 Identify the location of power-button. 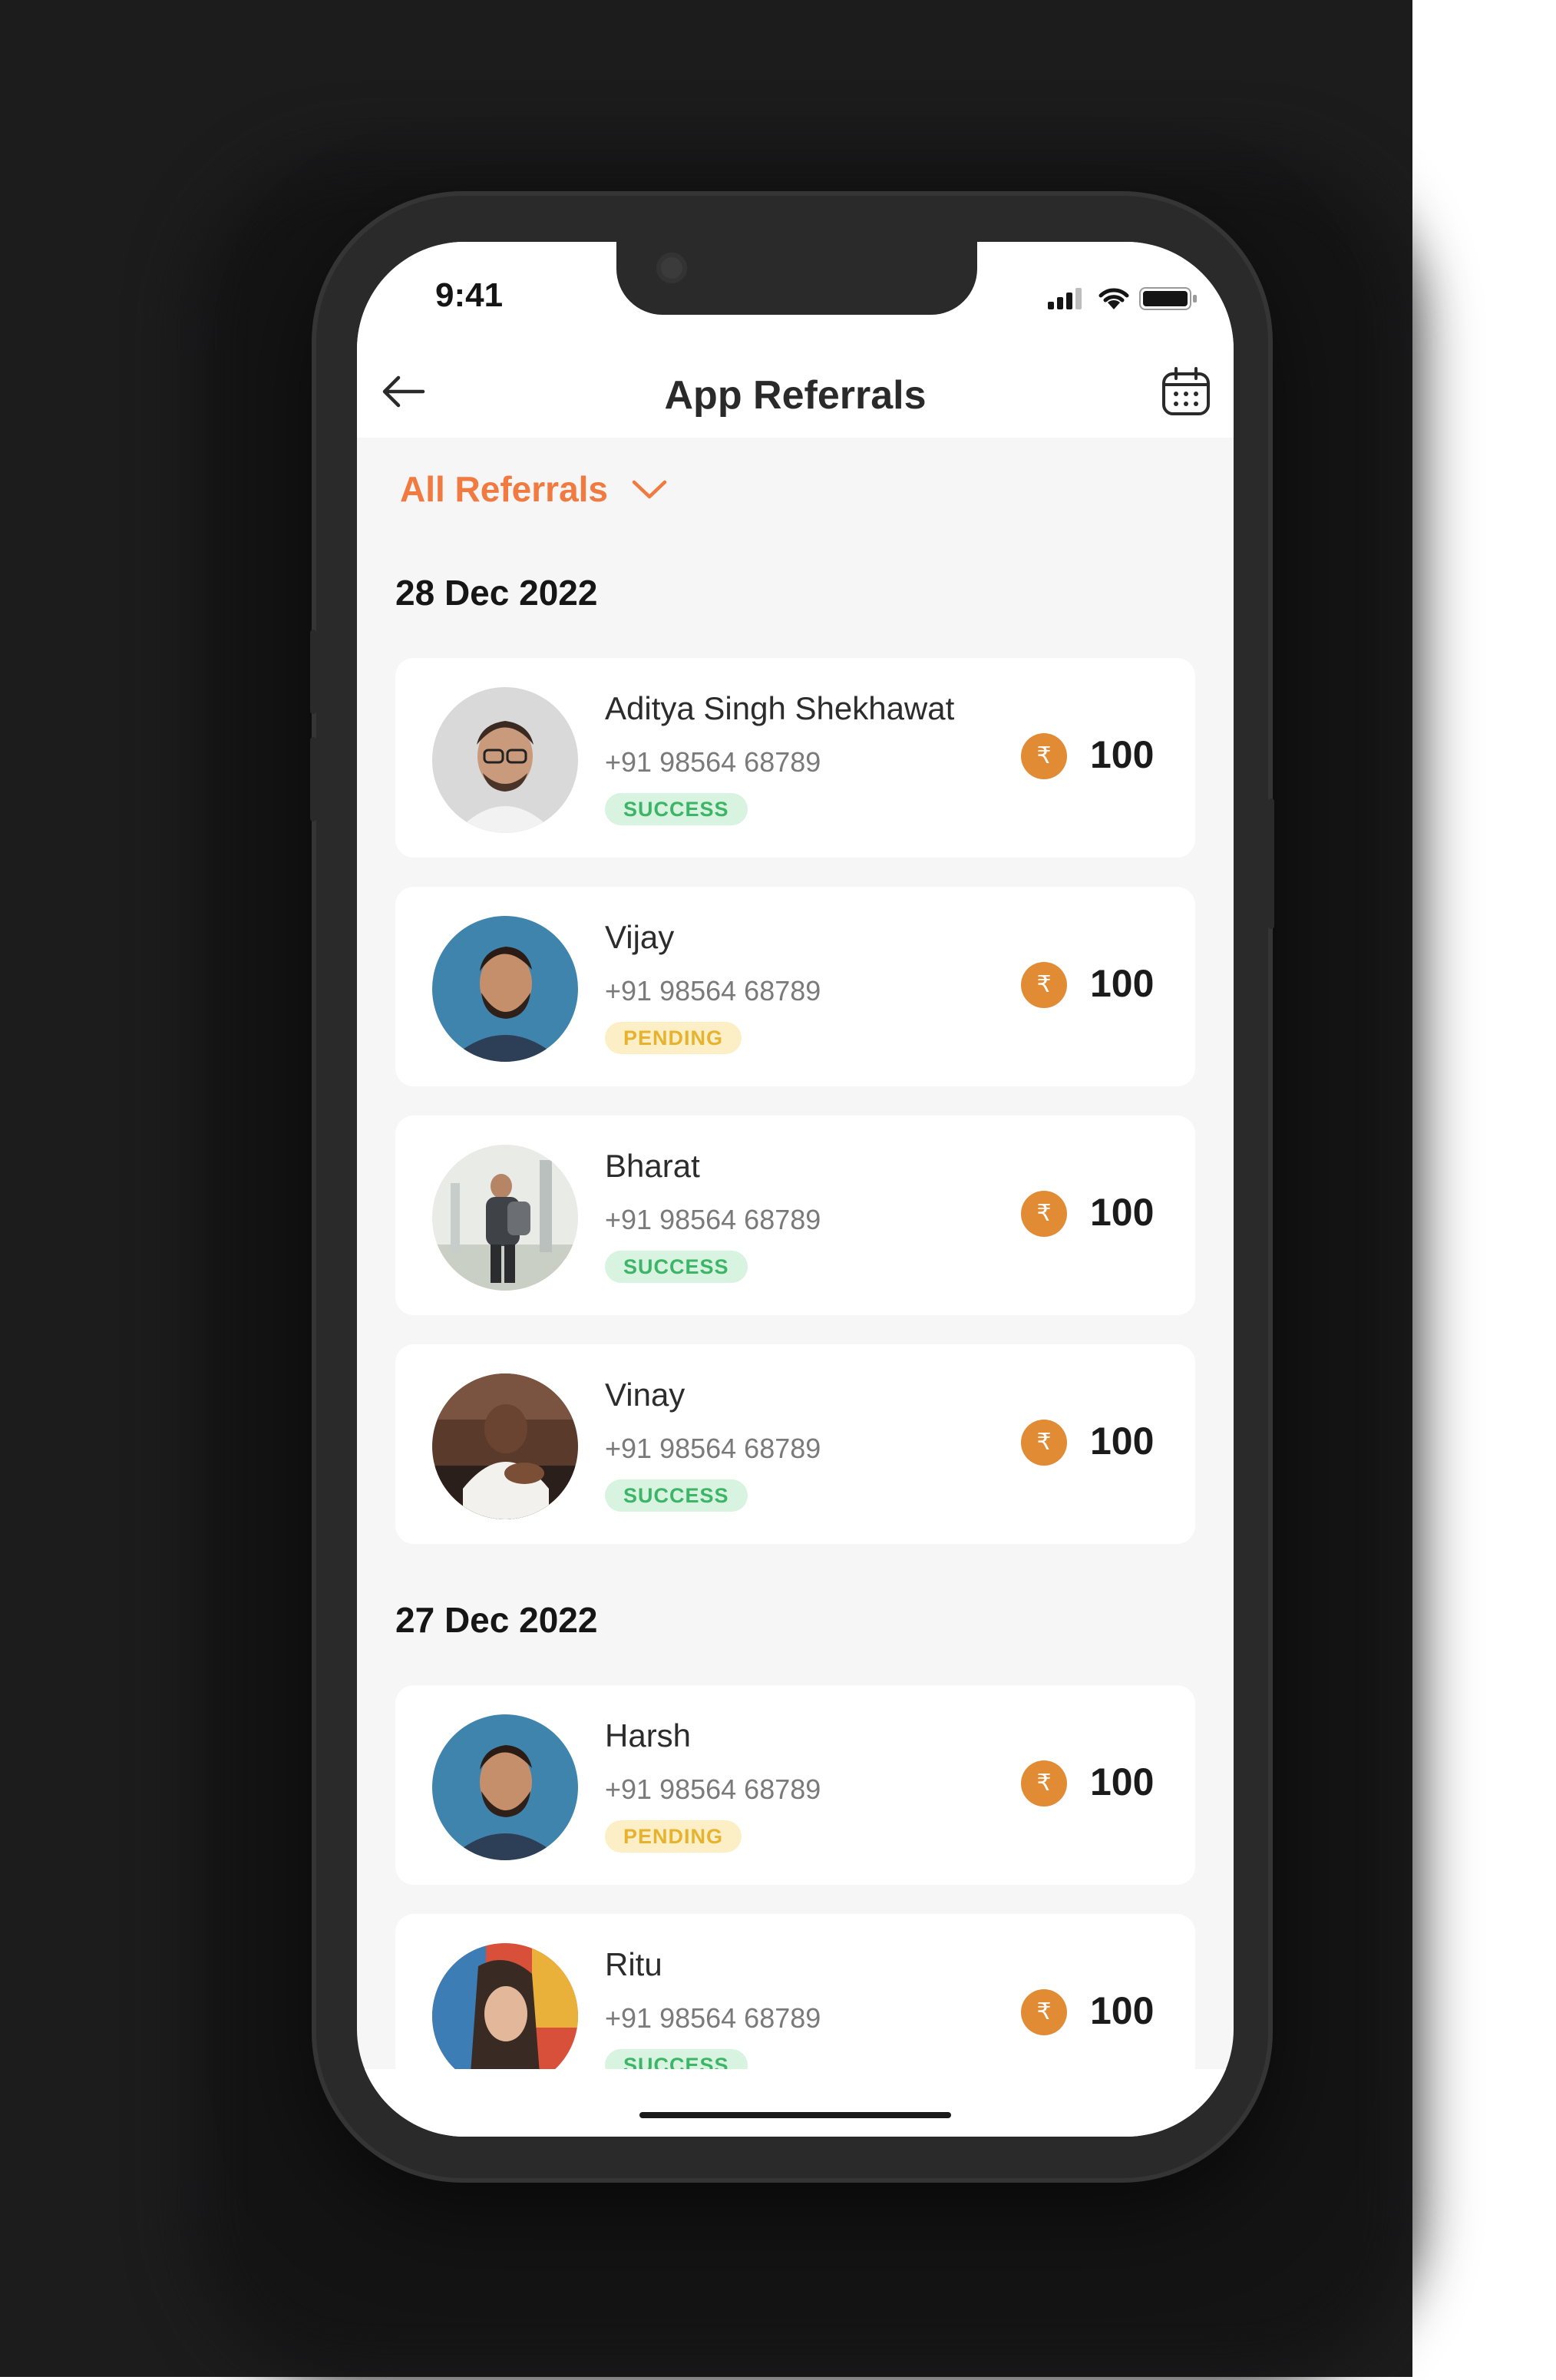
(1271, 863).